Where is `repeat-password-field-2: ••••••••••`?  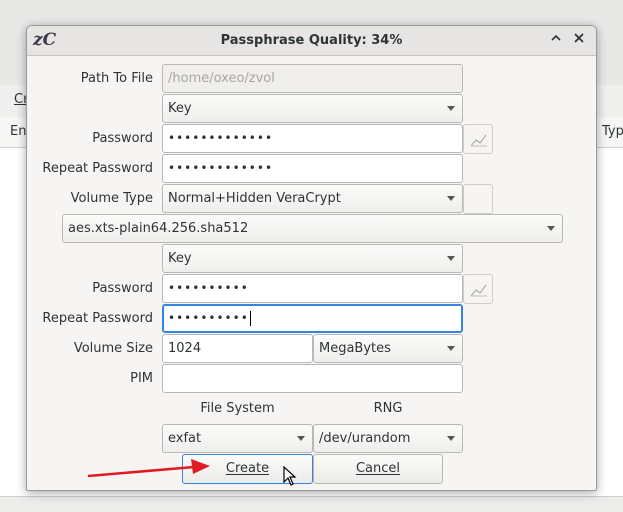 repeat-password-field-2: •••••••••• is located at coordinates (312, 318).